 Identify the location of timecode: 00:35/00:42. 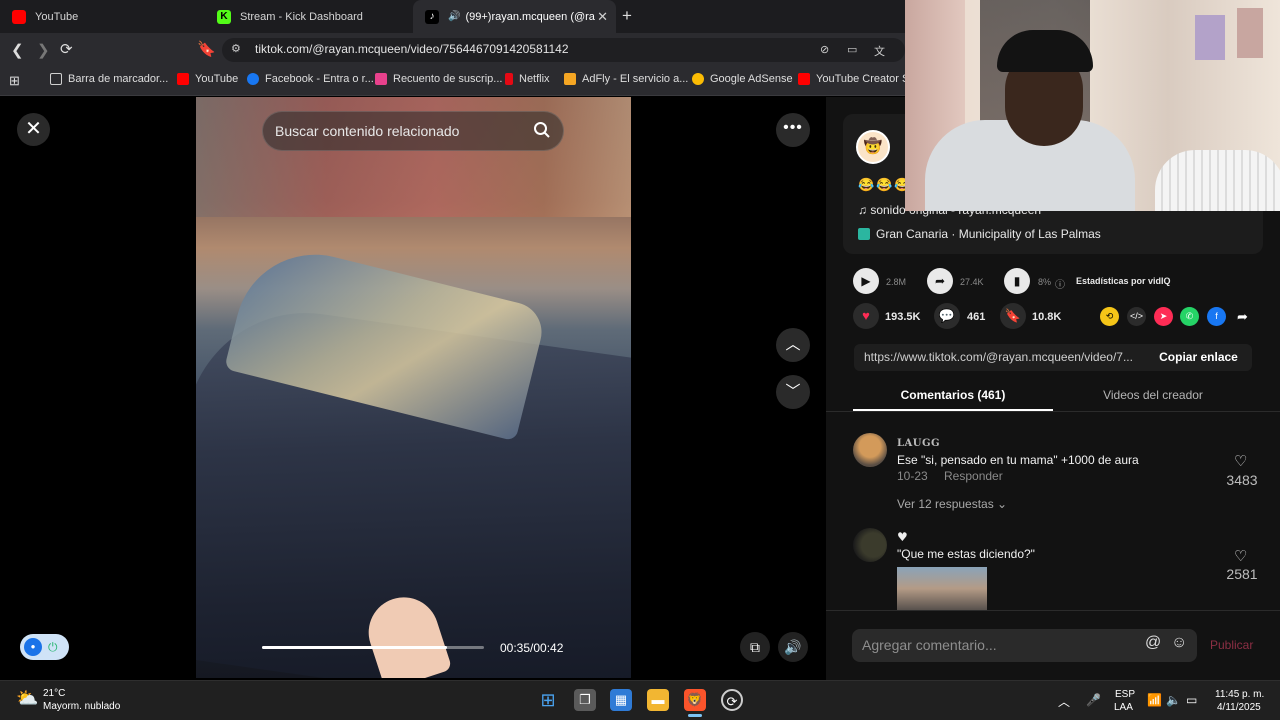
(532, 648).